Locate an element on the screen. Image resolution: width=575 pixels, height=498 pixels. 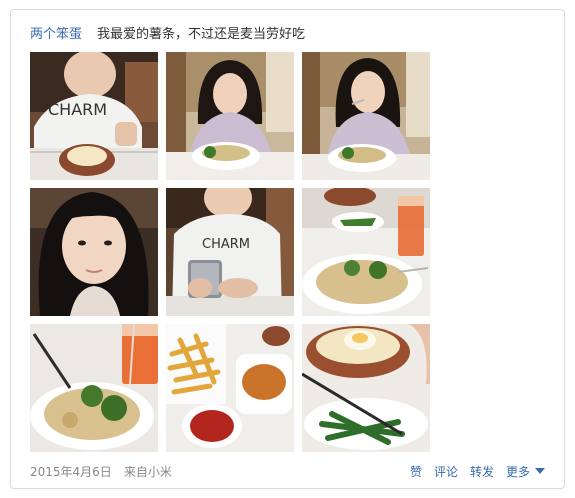
more-button: 更多 is located at coordinates (525, 471).